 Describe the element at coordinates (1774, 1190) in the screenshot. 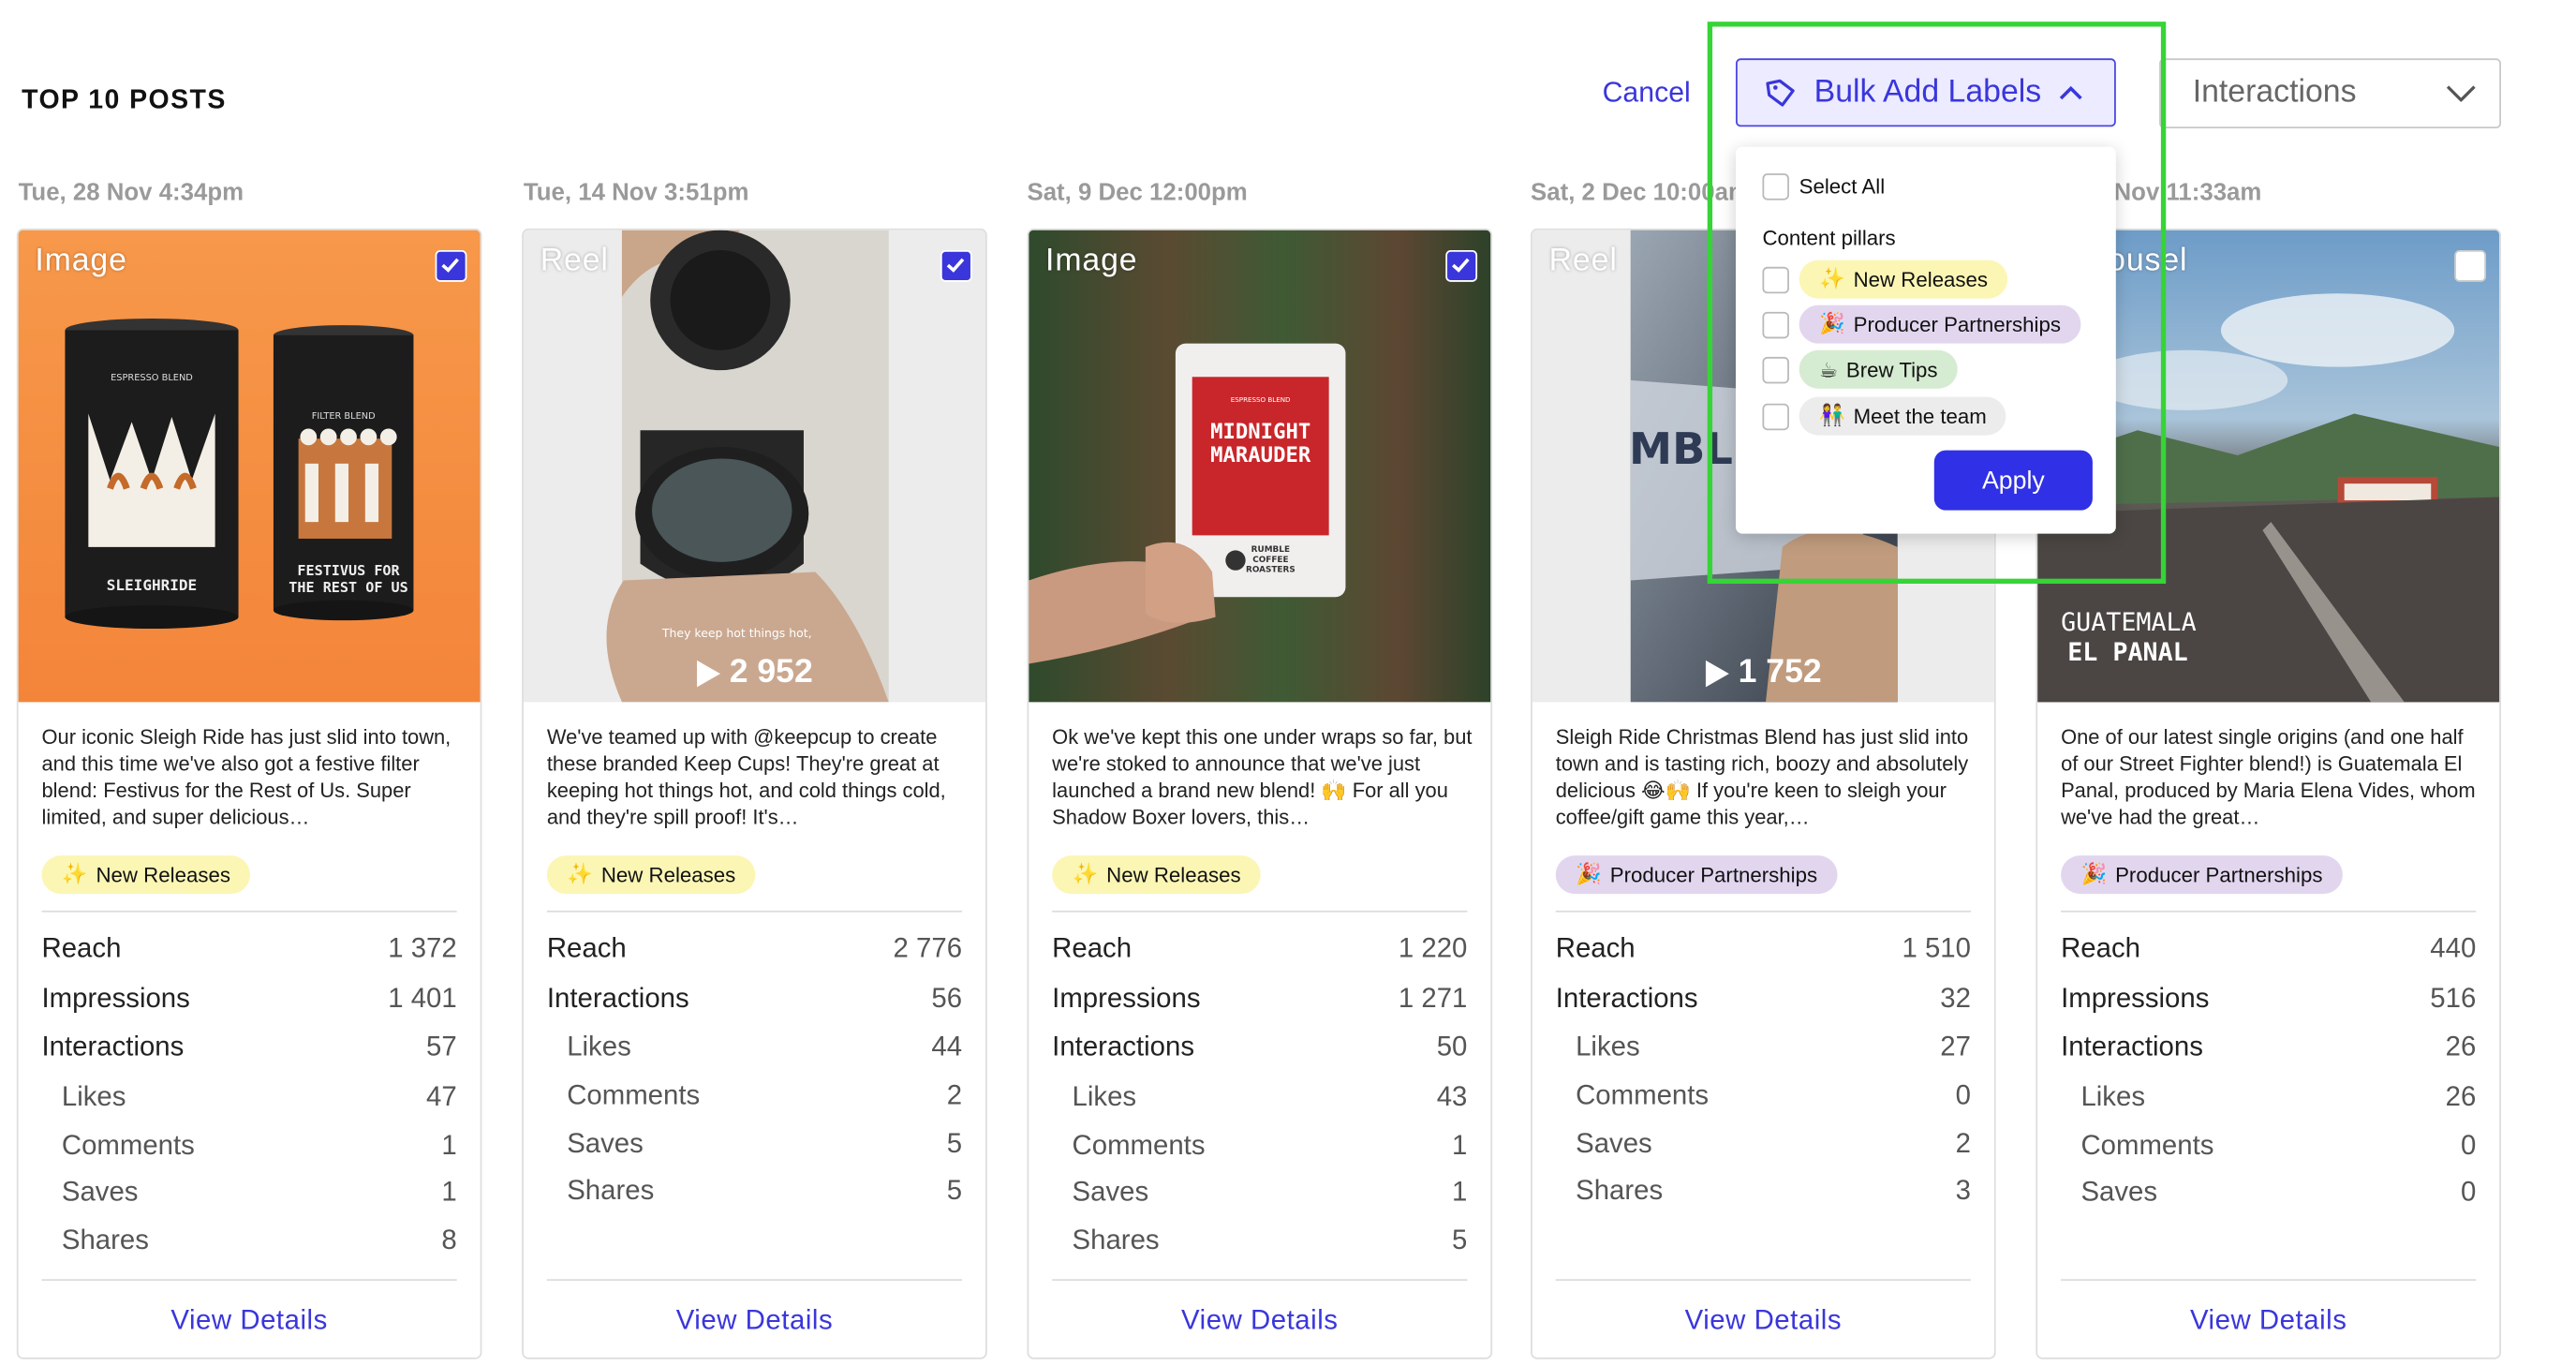

I see `metric-row: Shares 3` at that location.